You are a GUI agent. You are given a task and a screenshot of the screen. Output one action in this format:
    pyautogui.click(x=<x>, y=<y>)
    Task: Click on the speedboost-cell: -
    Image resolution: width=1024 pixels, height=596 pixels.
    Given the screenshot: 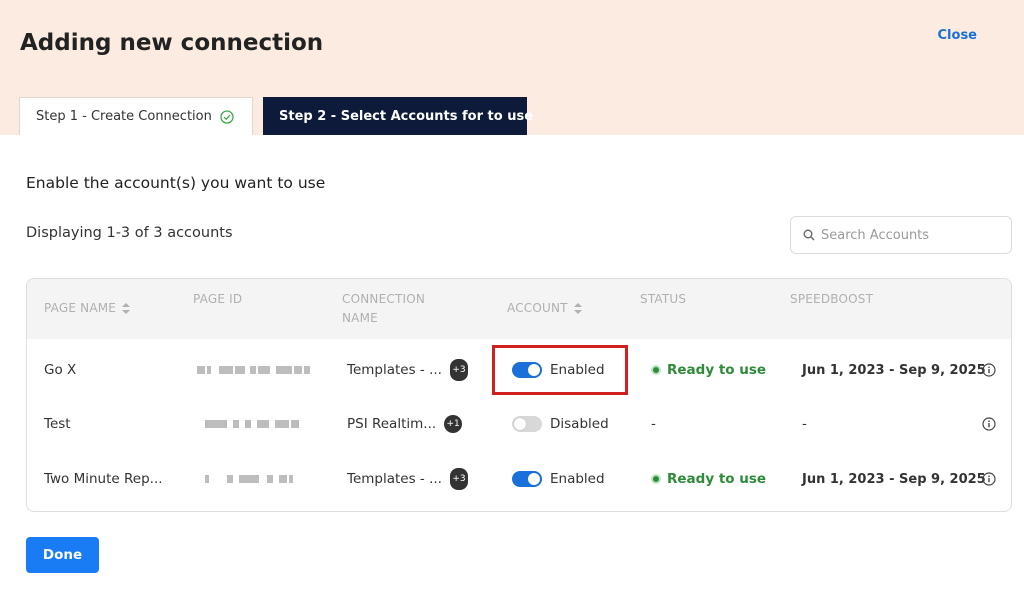 What is the action you would take?
    pyautogui.click(x=804, y=424)
    